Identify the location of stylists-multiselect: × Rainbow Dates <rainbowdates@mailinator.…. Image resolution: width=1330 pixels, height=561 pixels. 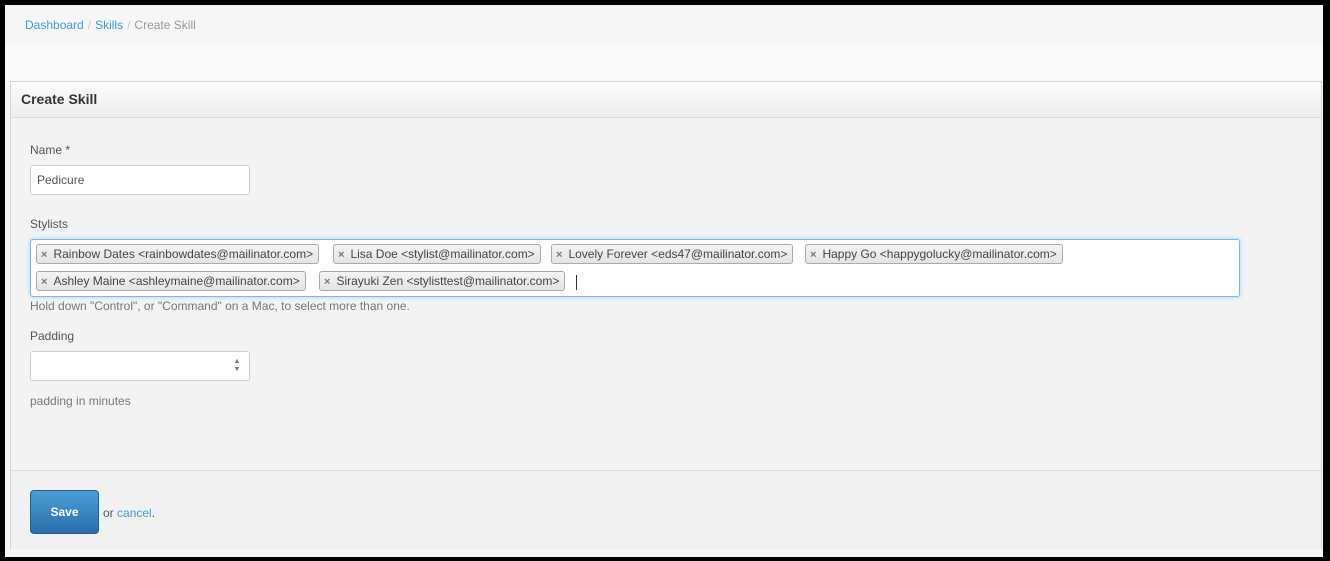
(635, 268).